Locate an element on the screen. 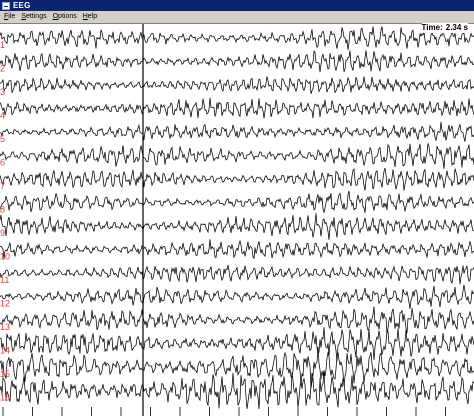  app-icon is located at coordinates (6, 5).